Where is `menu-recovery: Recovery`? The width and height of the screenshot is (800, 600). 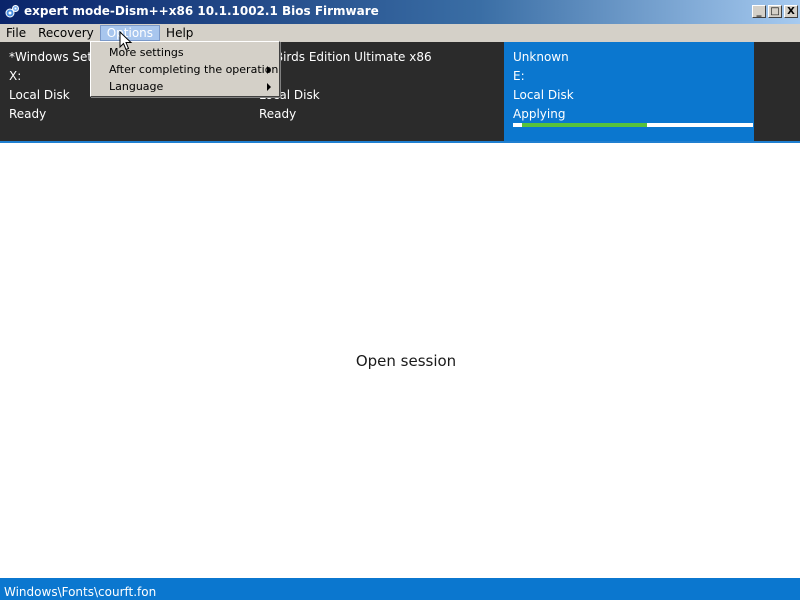 menu-recovery: Recovery is located at coordinates (66, 33).